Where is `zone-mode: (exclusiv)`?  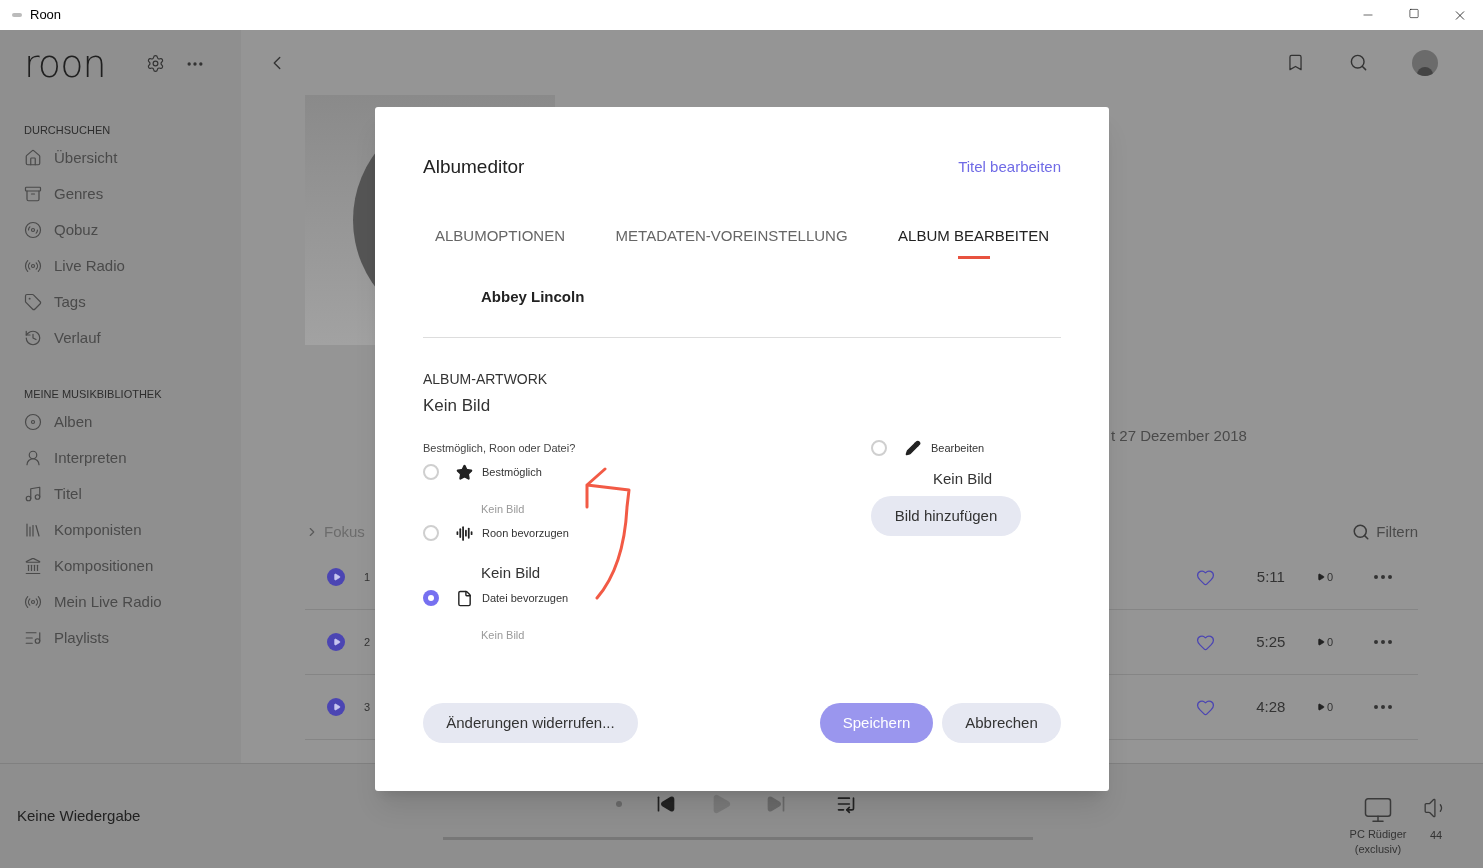
zone-mode: (exclusiv) is located at coordinates (1378, 849).